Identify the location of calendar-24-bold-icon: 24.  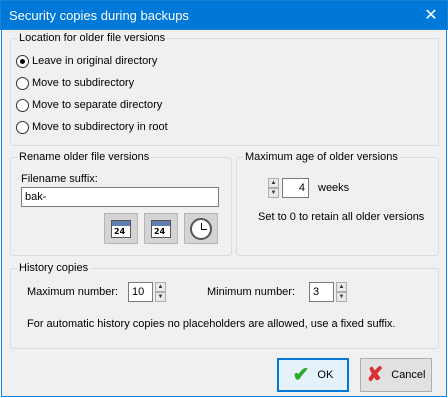
(161, 228).